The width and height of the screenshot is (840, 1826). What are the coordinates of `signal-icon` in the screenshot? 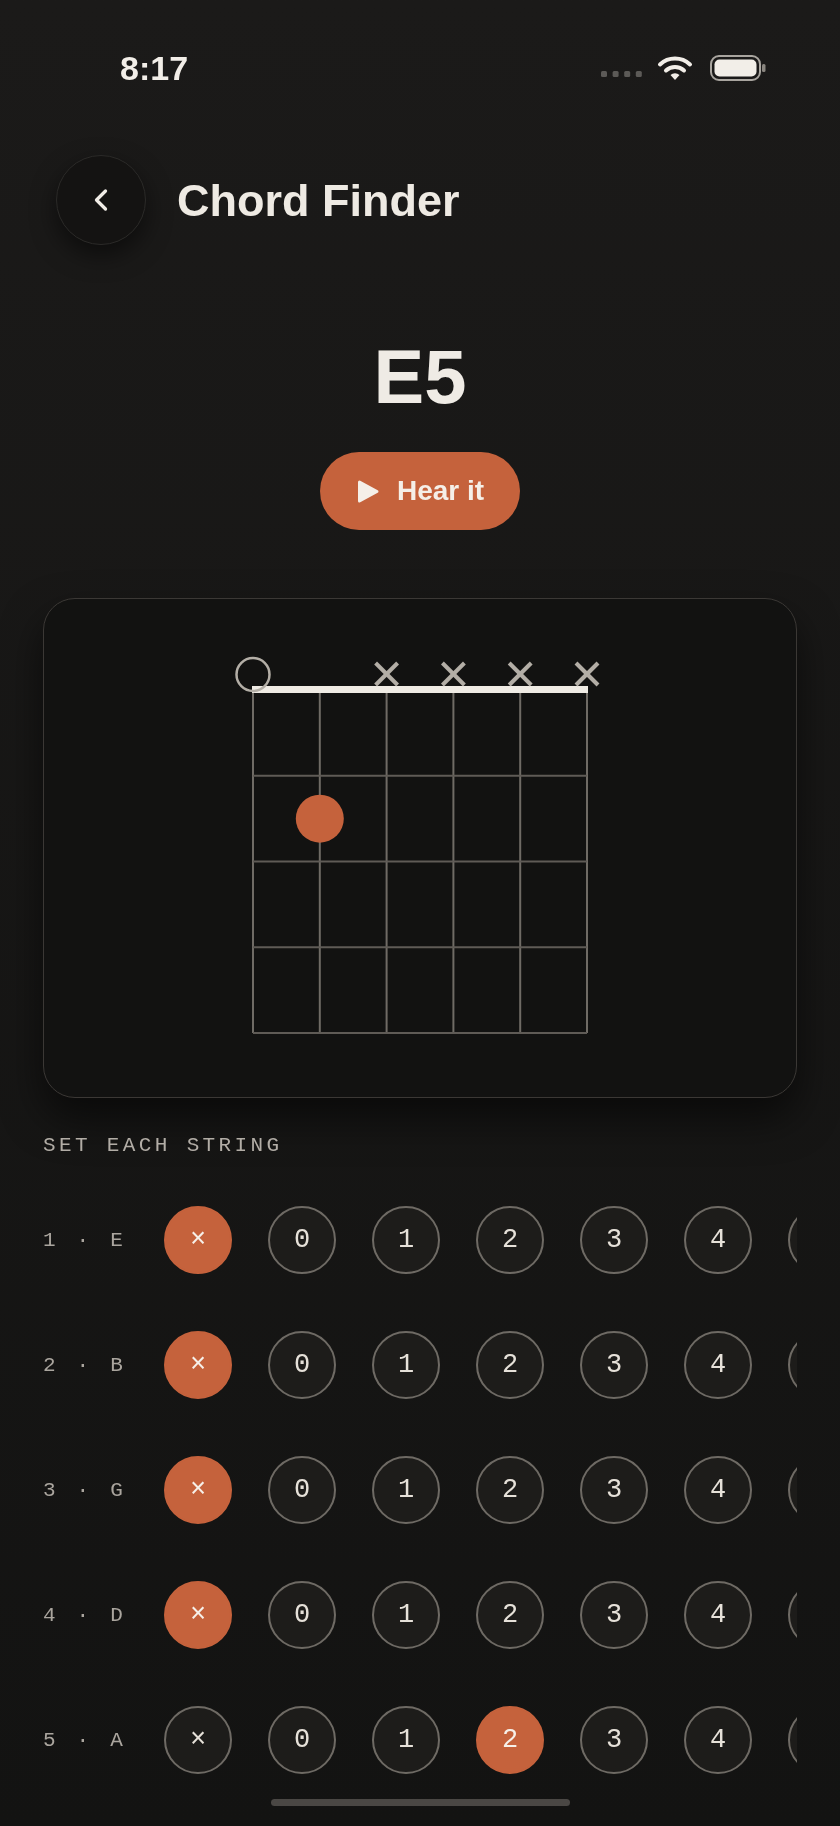 It's located at (621, 74).